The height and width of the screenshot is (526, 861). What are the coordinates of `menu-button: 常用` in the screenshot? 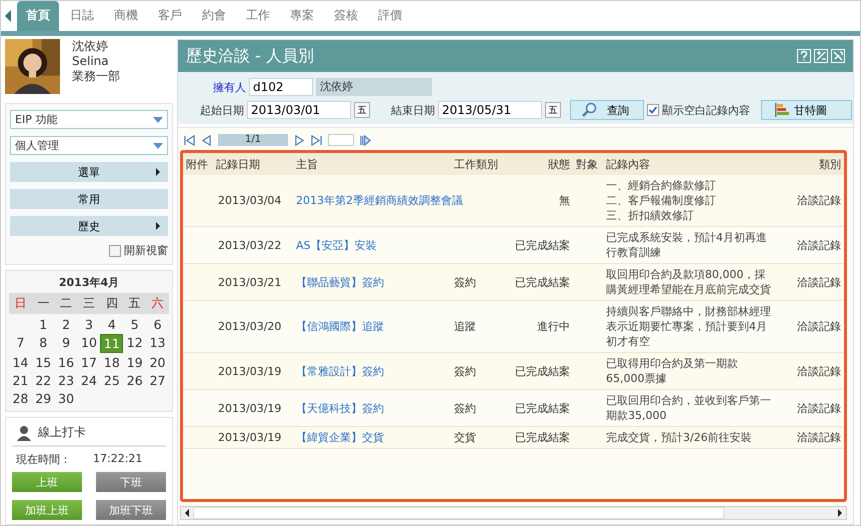 It's located at (89, 199).